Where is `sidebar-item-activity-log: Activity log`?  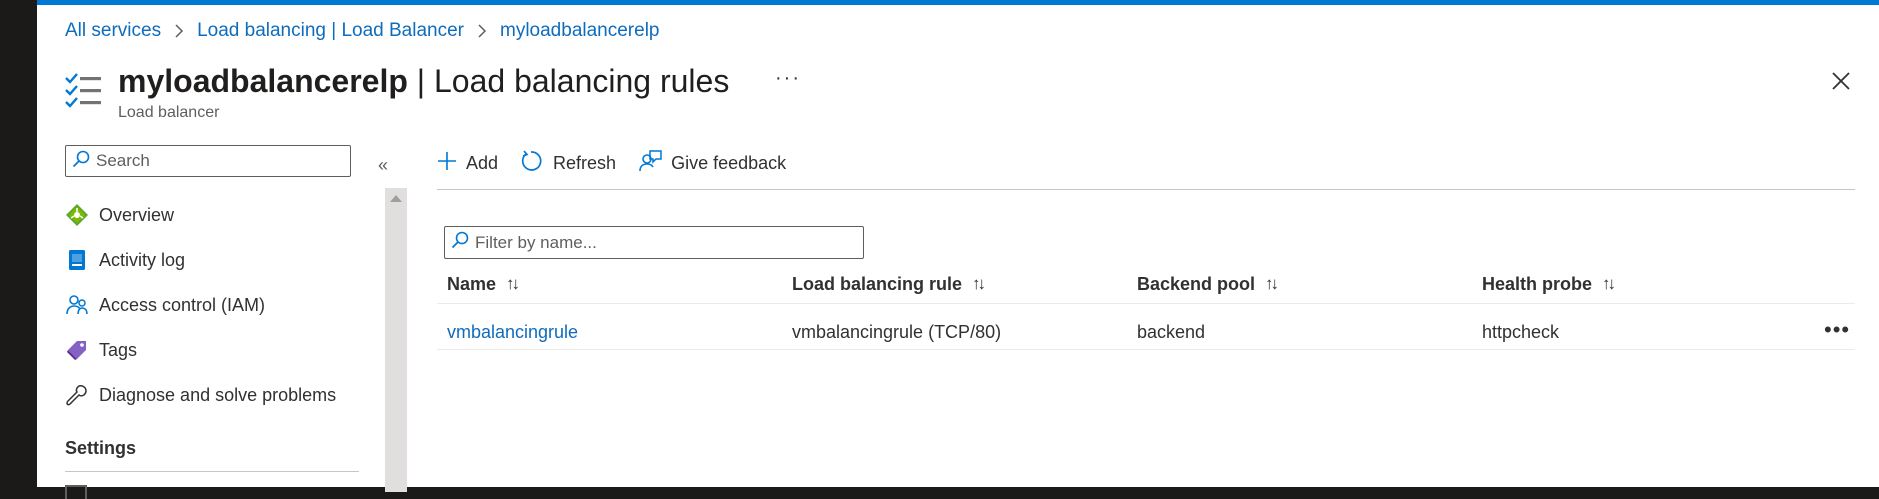
sidebar-item-activity-log: Activity log is located at coordinates (125, 260).